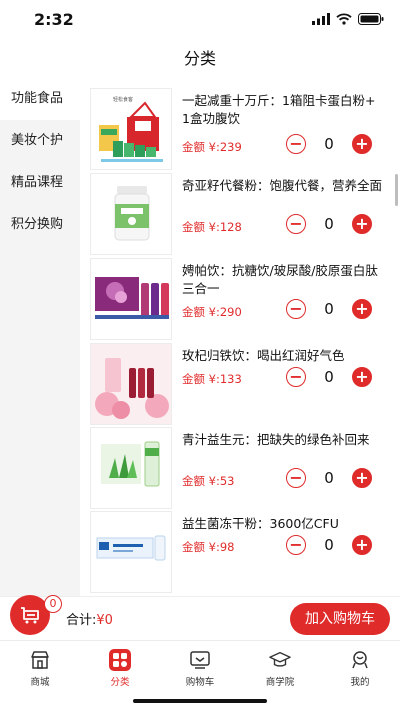 The height and width of the screenshot is (711, 400). What do you see at coordinates (212, 227) in the screenshot?
I see `product-price: 金额 ¥:128` at bounding box center [212, 227].